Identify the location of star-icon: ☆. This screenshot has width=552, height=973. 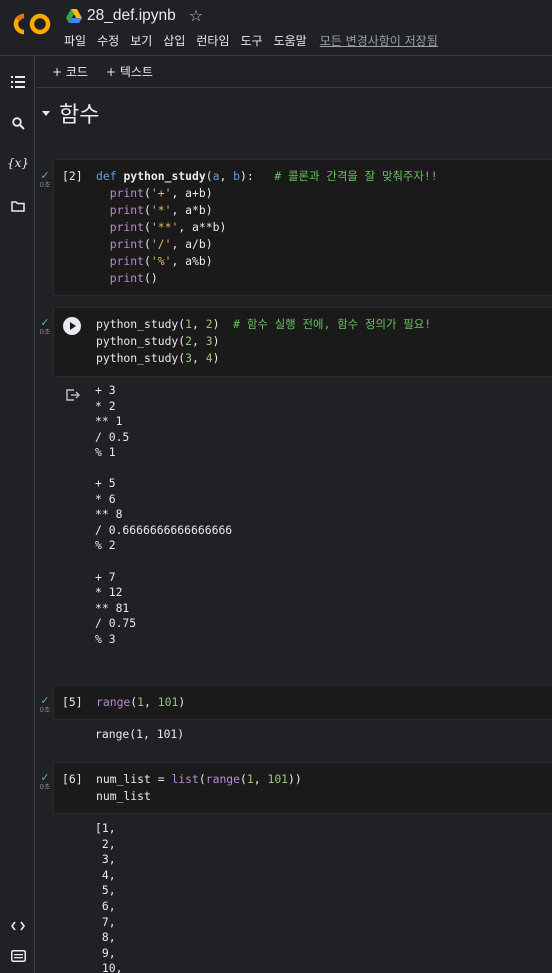
(196, 16).